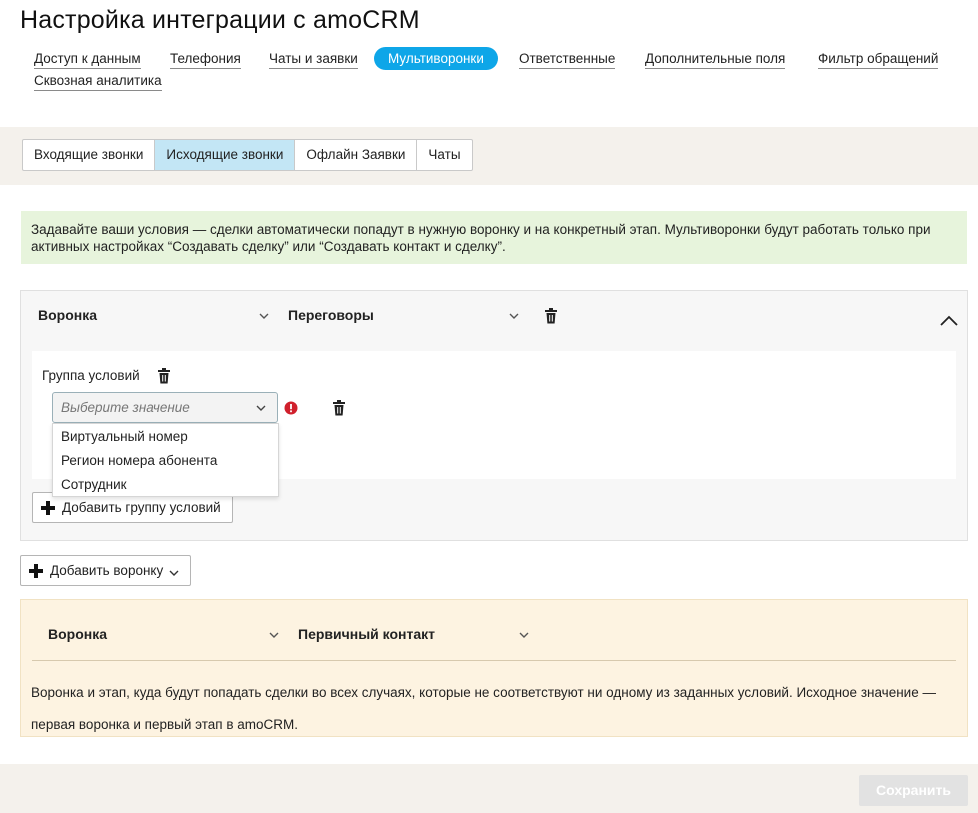 The width and height of the screenshot is (978, 813). Describe the element at coordinates (331, 315) in the screenshot. I see `stage-select: Переговоры` at that location.